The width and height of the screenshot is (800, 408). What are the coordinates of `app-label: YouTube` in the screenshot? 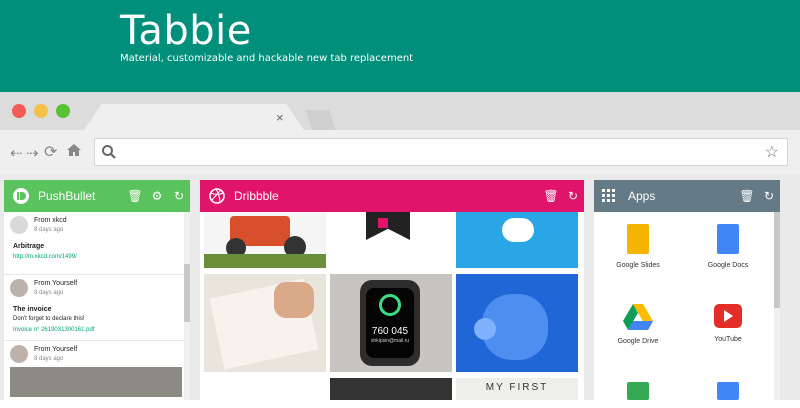 It's located at (728, 339).